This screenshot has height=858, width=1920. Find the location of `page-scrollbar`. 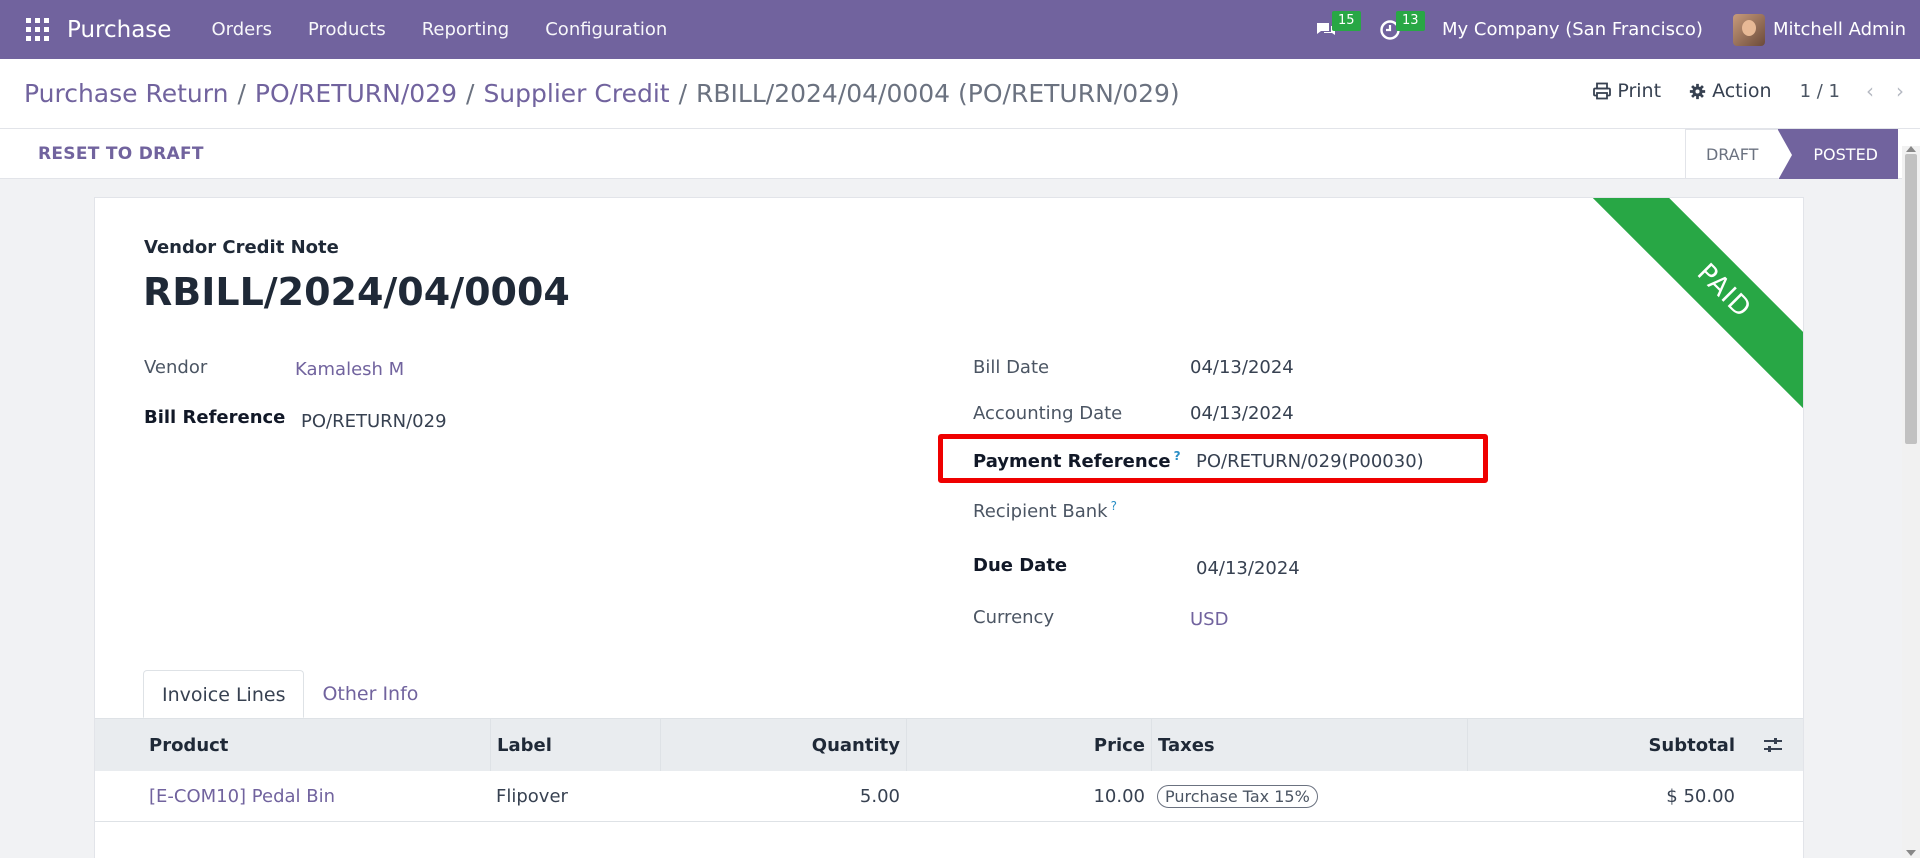

page-scrollbar is located at coordinates (1911, 502).